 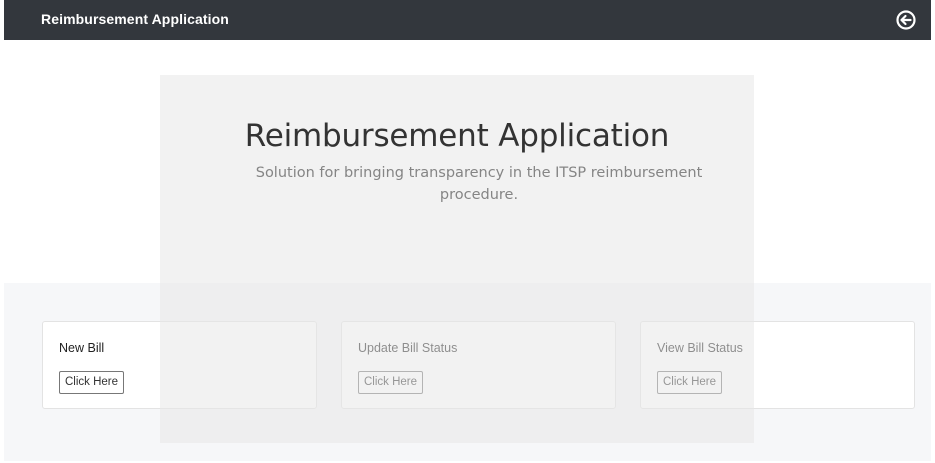 I want to click on circle-arrow-left-icon, so click(x=906, y=20).